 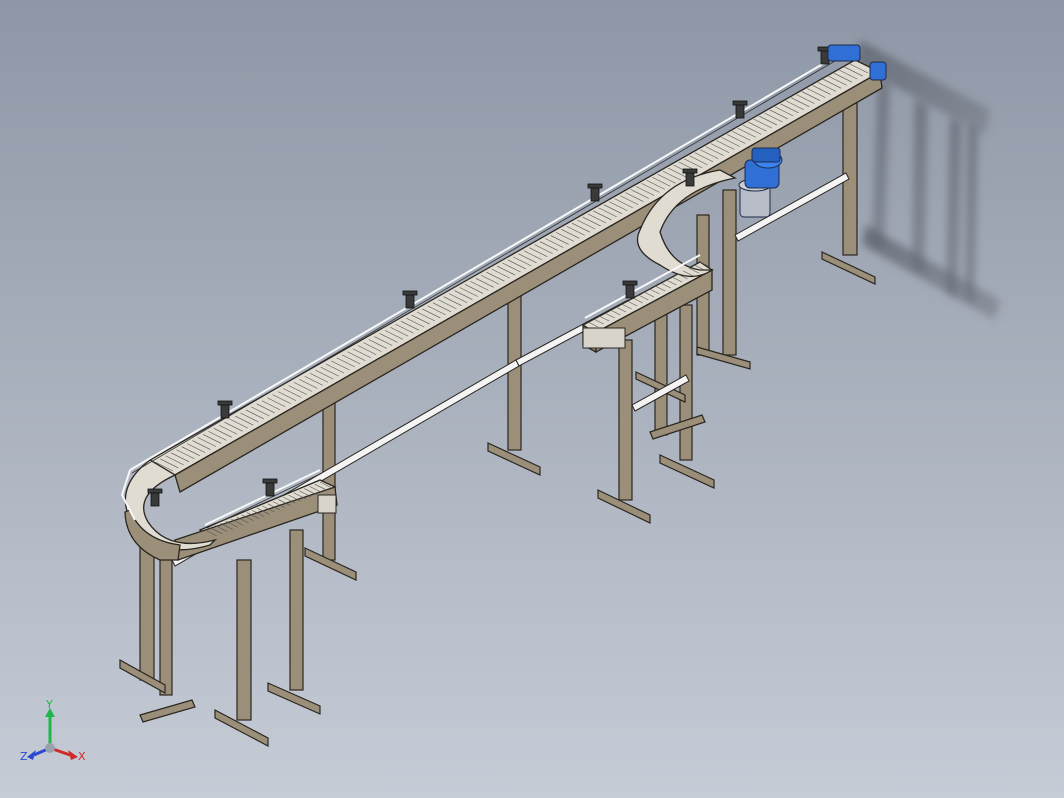 What do you see at coordinates (50, 748) in the screenshot?
I see `triad-origin` at bounding box center [50, 748].